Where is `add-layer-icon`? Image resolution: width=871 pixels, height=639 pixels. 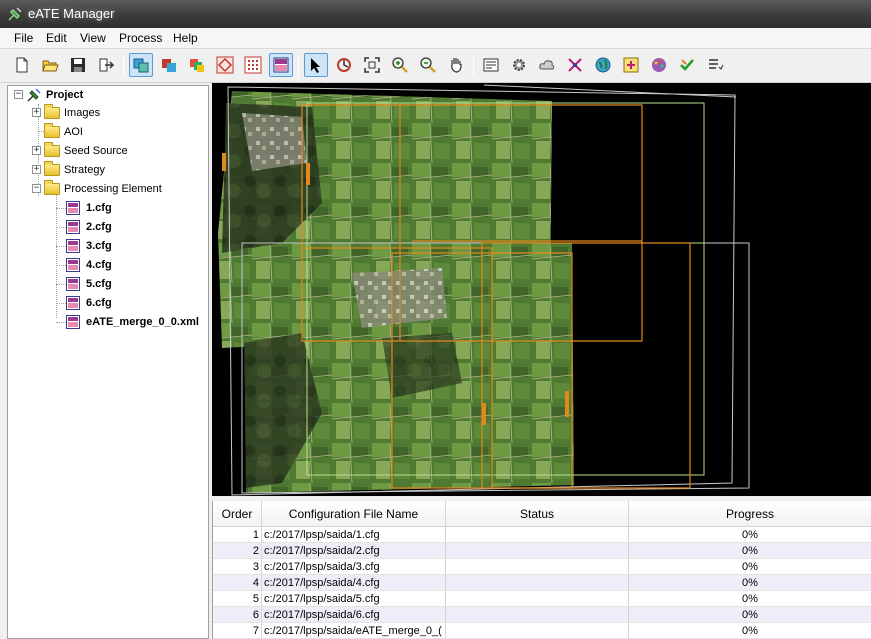
add-layer-icon is located at coordinates (631, 65).